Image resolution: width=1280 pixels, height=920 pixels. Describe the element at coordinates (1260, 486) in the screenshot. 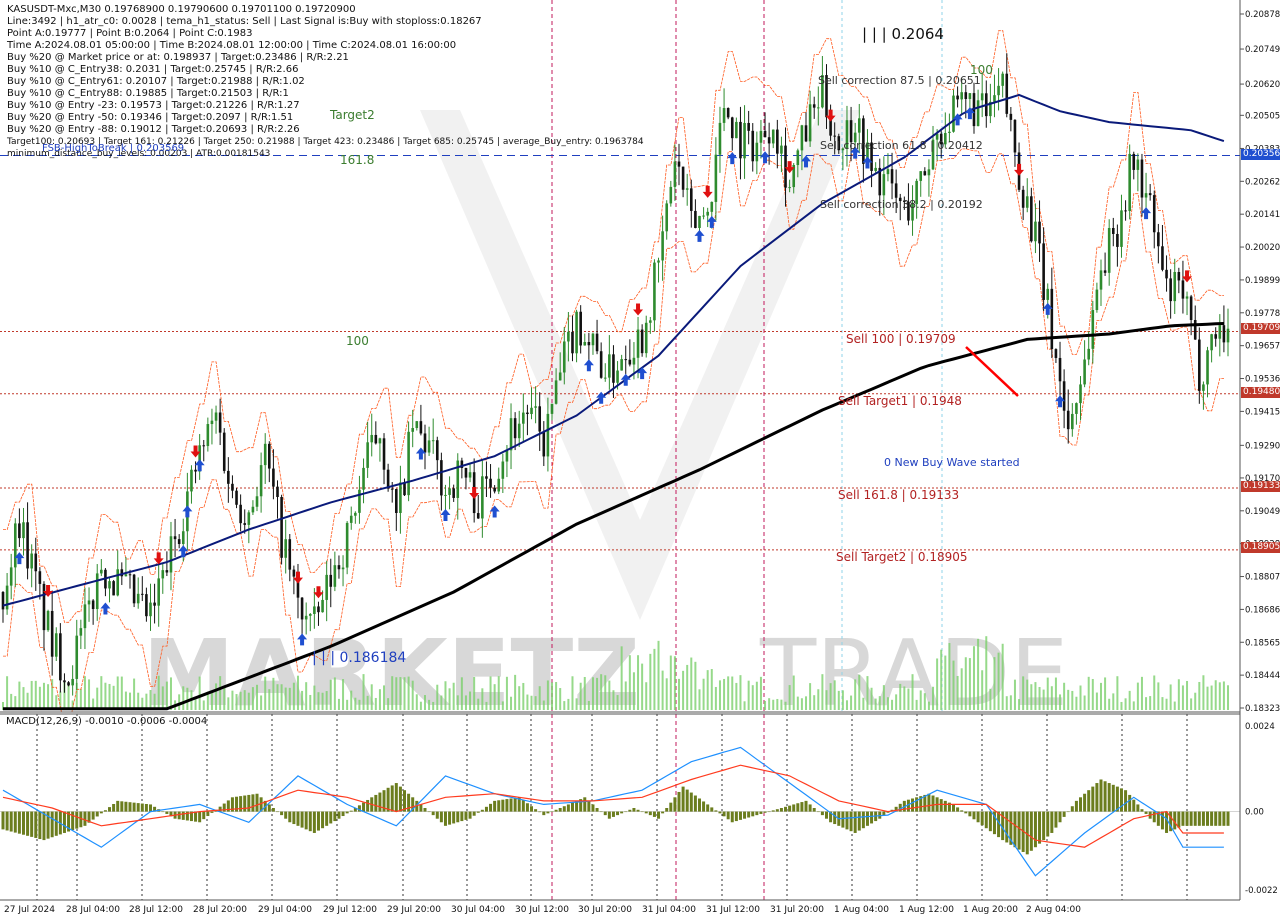

I see `price-tag-161: 0.19133` at that location.